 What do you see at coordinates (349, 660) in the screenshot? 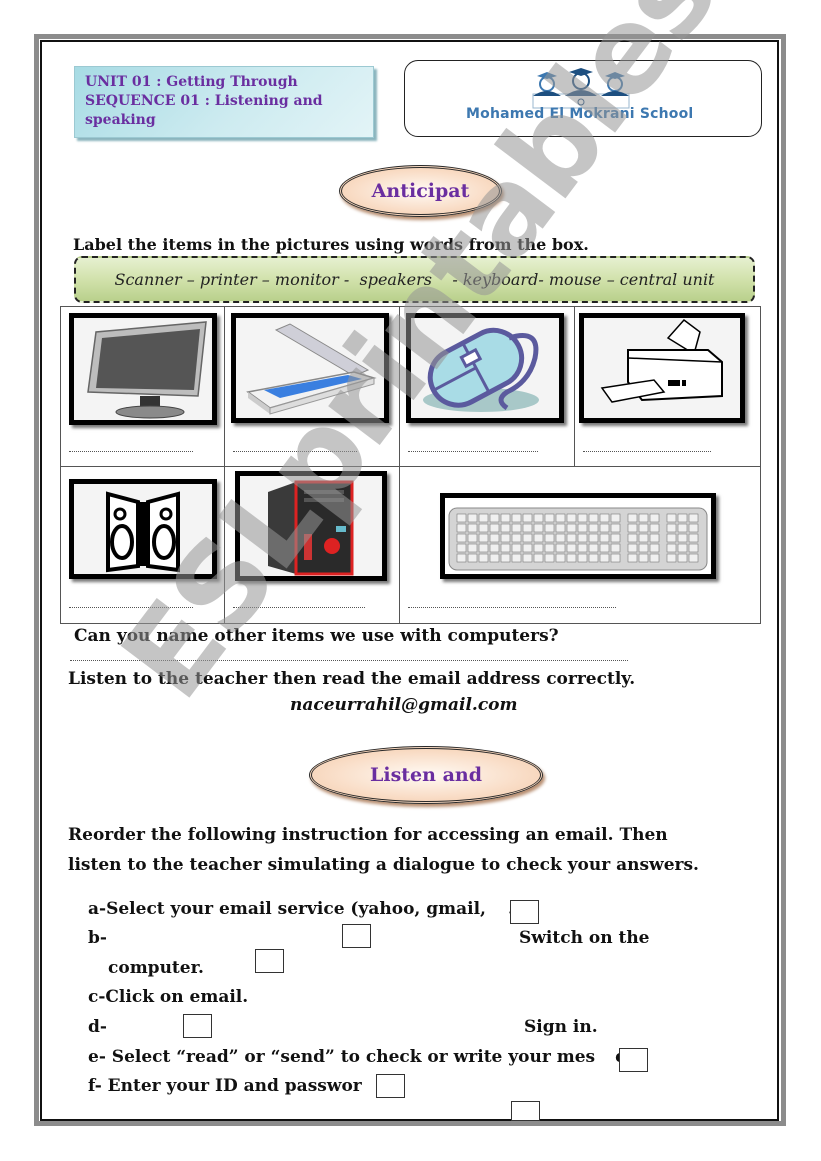
I see `other-items-answer-line` at bounding box center [349, 660].